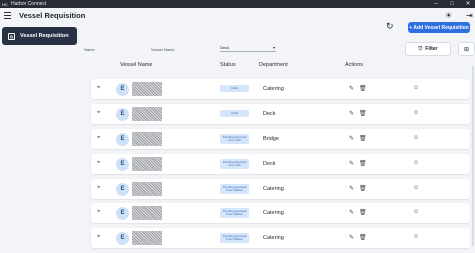 The image size is (475, 253). Describe the element at coordinates (473, 156) in the screenshot. I see `scrollbar` at that location.